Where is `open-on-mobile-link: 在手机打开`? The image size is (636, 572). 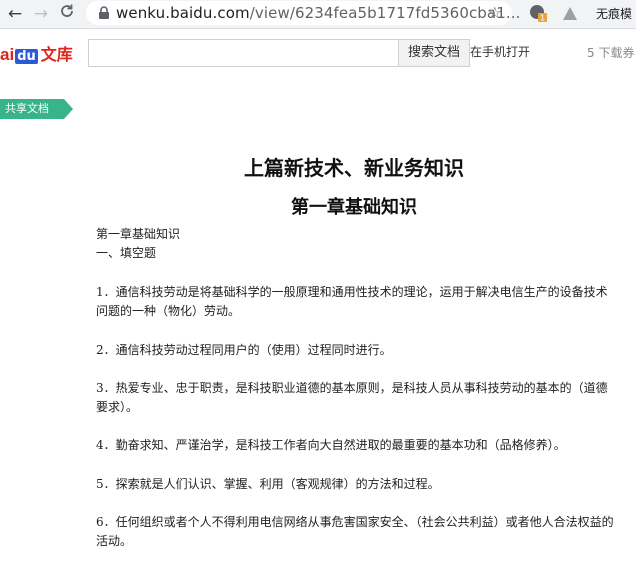
open-on-mobile-link: 在手机打开 is located at coordinates (500, 51).